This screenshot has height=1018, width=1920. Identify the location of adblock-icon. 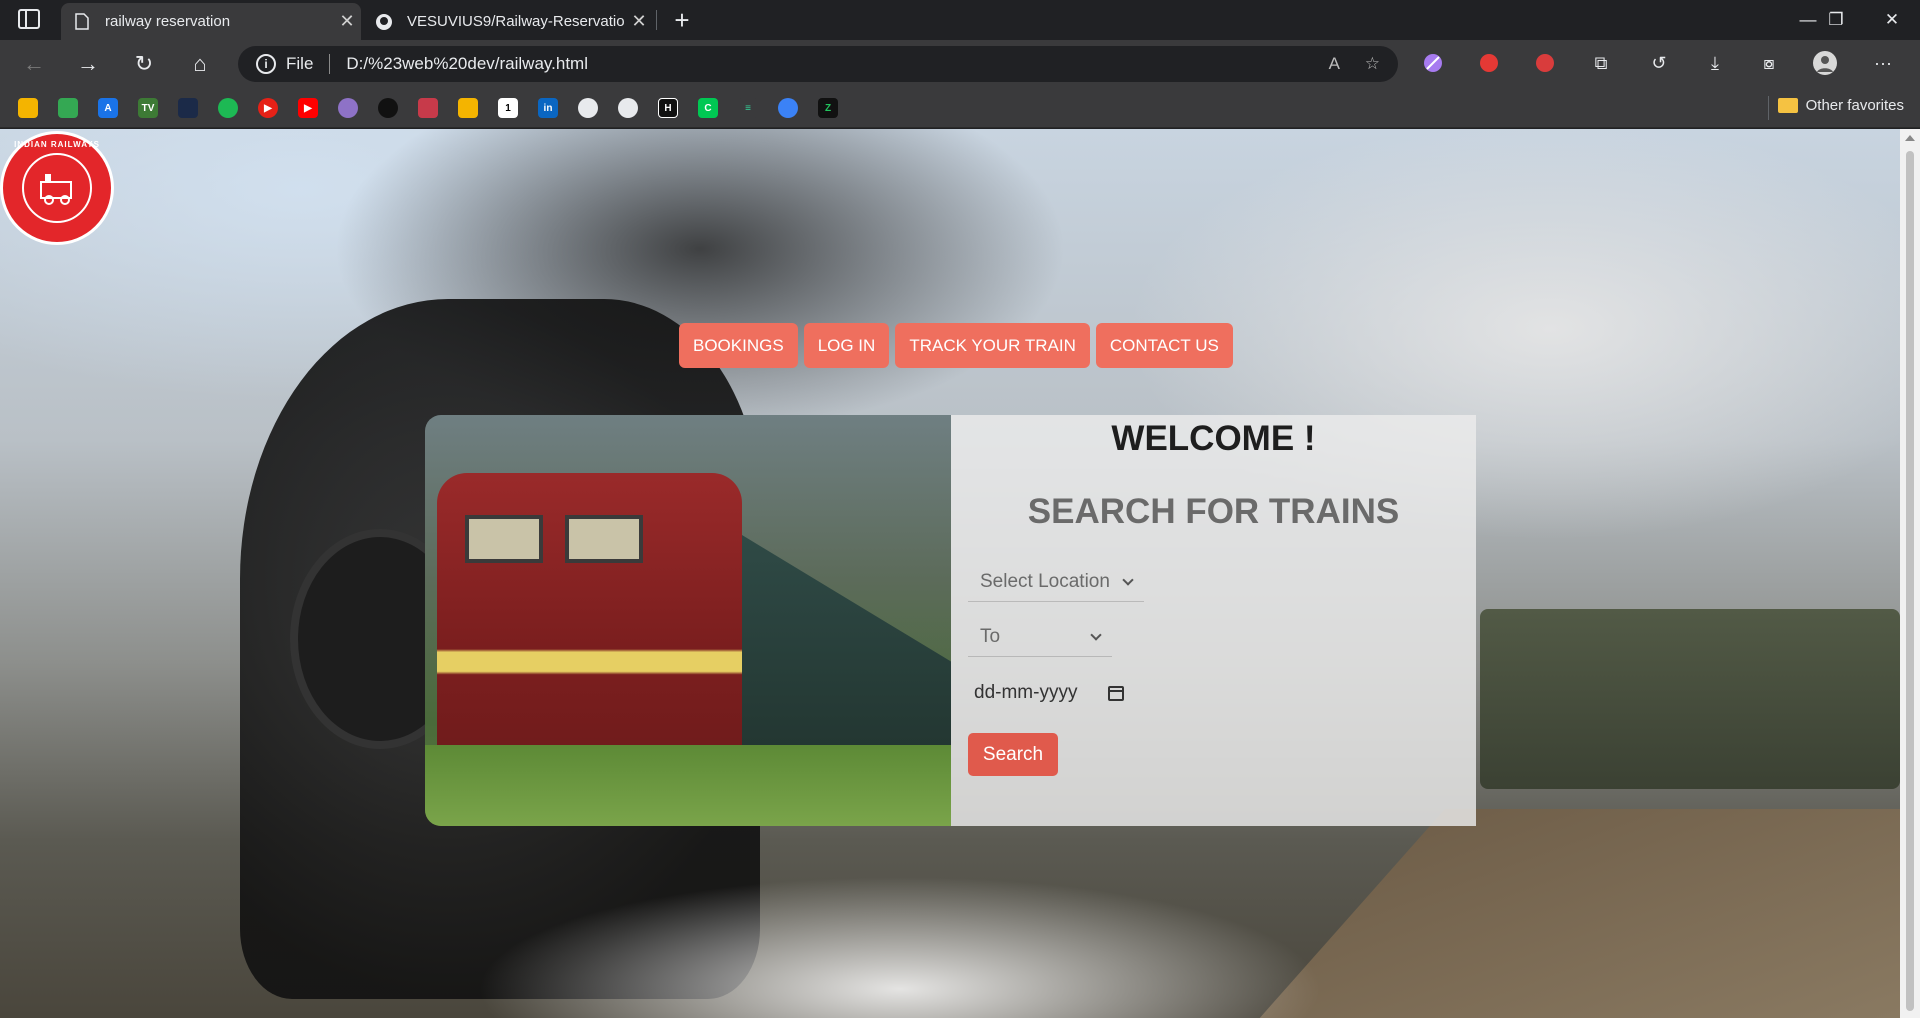
(1545, 63).